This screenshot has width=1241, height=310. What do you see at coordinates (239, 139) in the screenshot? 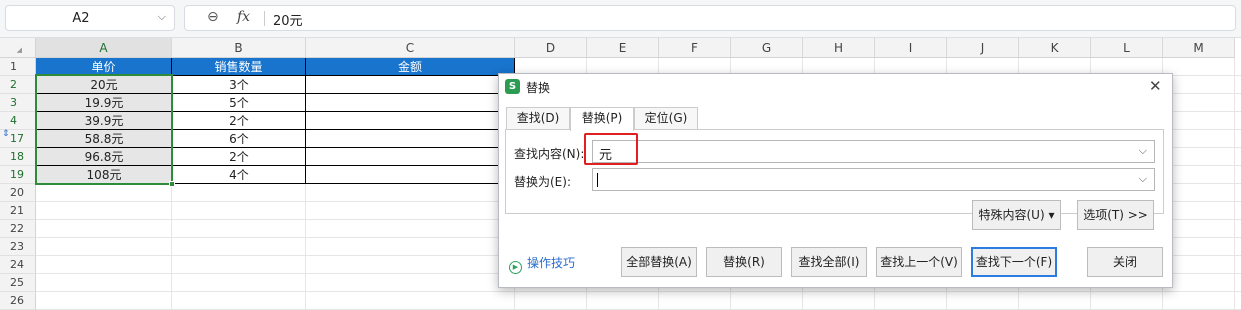
I see `table-cell: 6个` at bounding box center [239, 139].